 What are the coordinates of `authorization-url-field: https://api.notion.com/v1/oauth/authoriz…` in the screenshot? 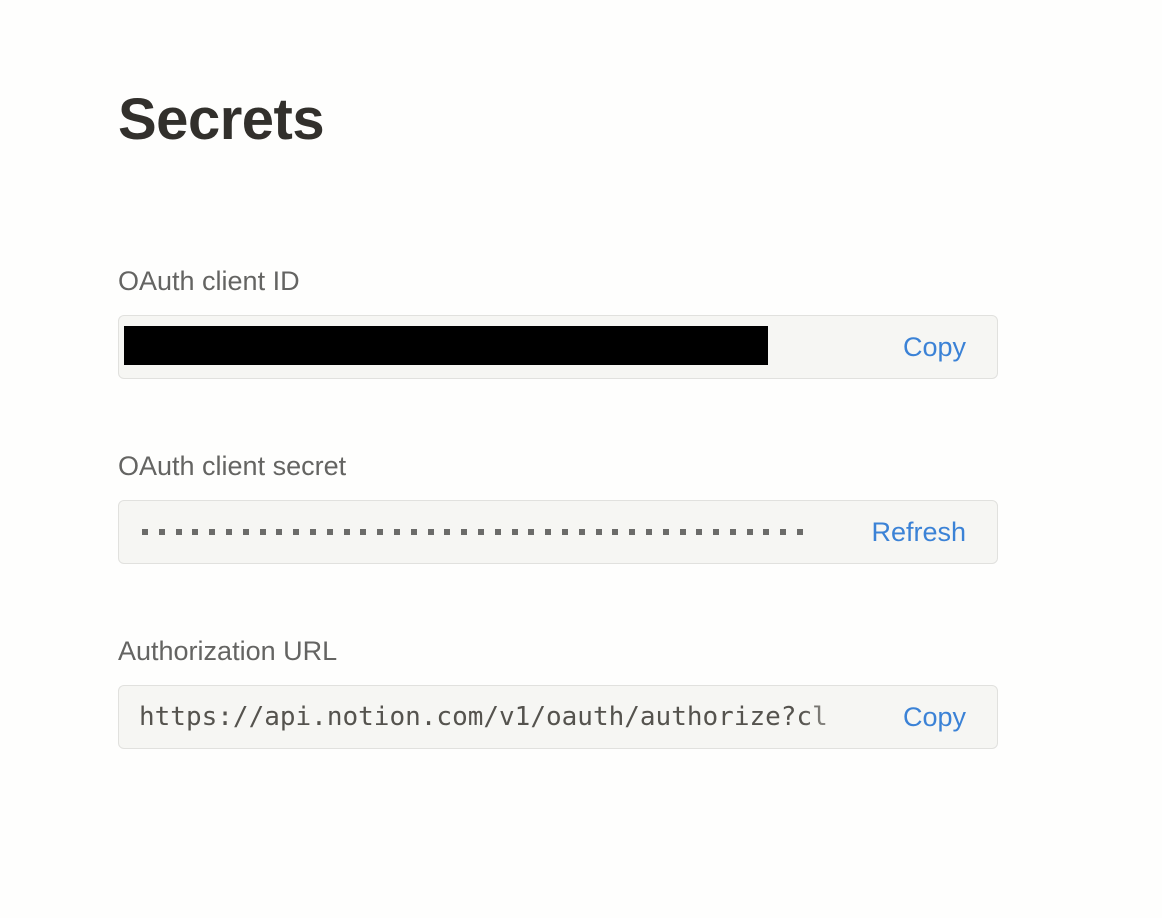 It's located at (558, 717).